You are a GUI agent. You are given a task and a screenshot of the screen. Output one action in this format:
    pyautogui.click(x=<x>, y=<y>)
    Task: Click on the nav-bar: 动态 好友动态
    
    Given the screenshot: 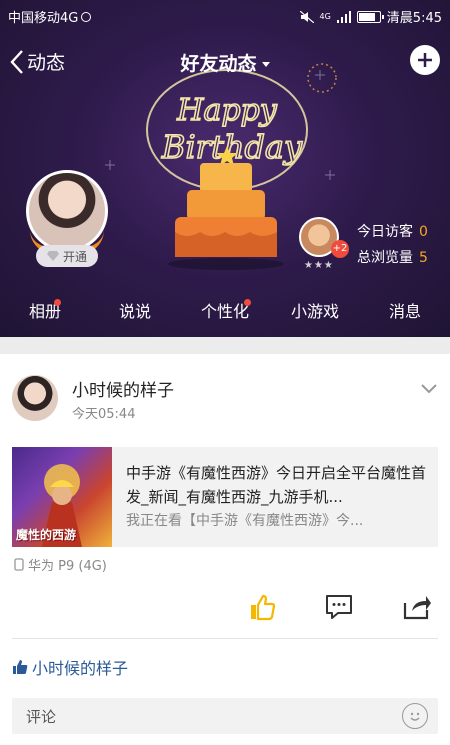 What is the action you would take?
    pyautogui.click(x=225, y=62)
    